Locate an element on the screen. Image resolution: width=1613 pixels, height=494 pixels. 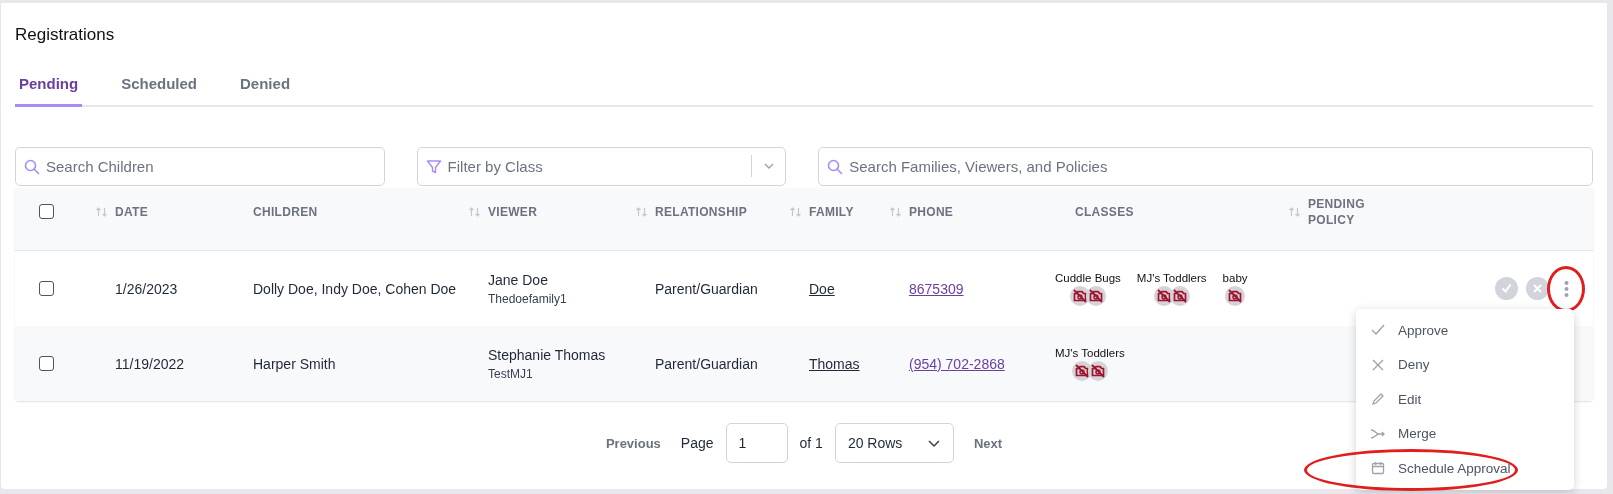
column-header: CHILDREN is located at coordinates (285, 211).